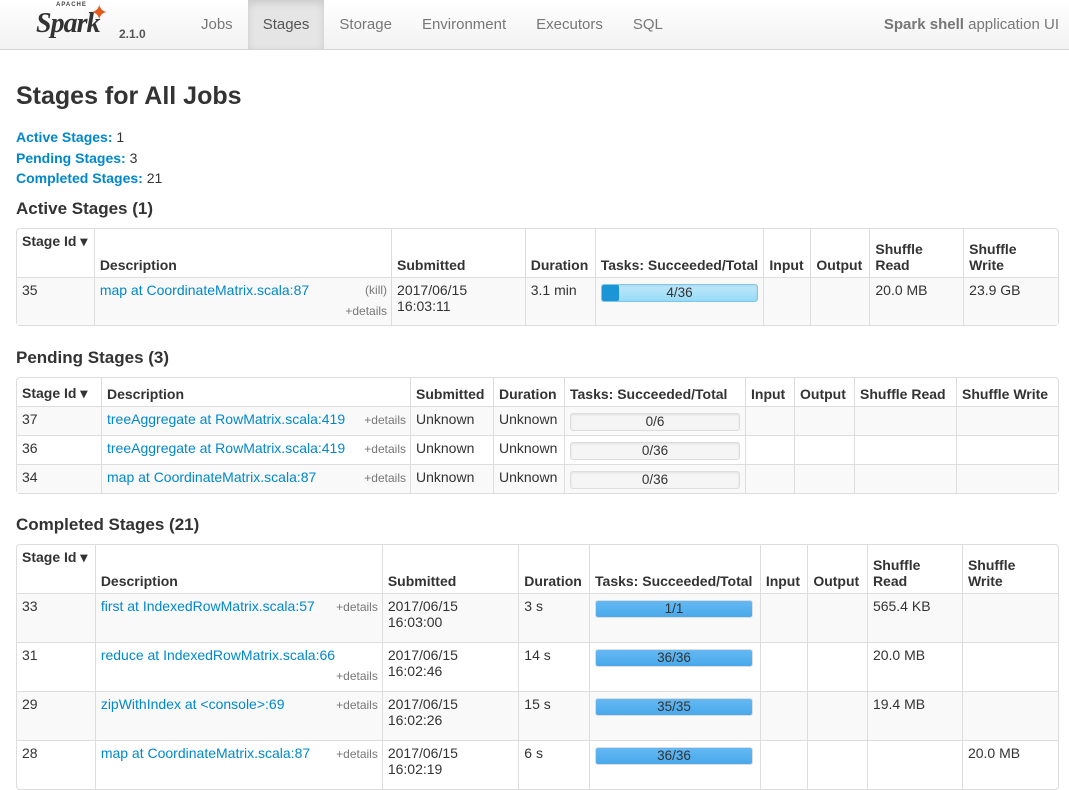 The height and width of the screenshot is (790, 1069). What do you see at coordinates (905, 449) in the screenshot?
I see `shuffle-read-cell` at bounding box center [905, 449].